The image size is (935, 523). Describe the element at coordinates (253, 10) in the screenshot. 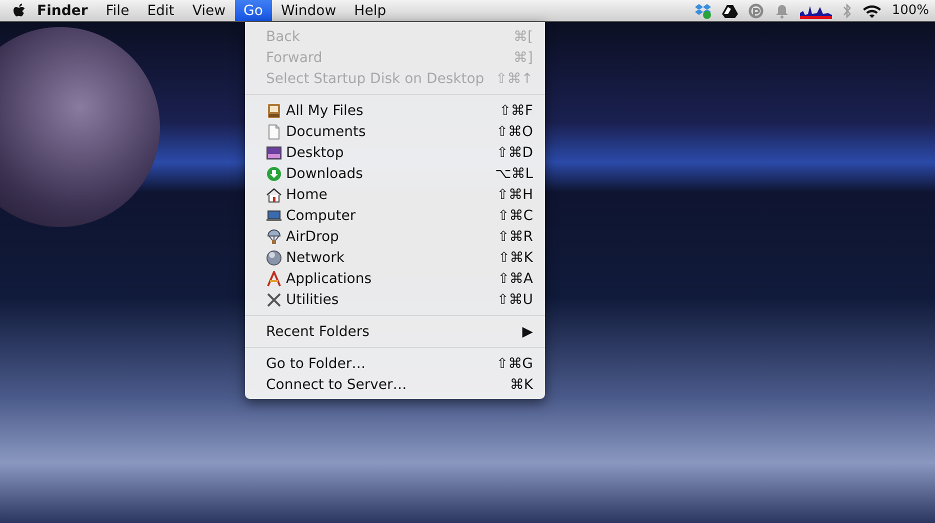

I see `menu-title: Go` at that location.